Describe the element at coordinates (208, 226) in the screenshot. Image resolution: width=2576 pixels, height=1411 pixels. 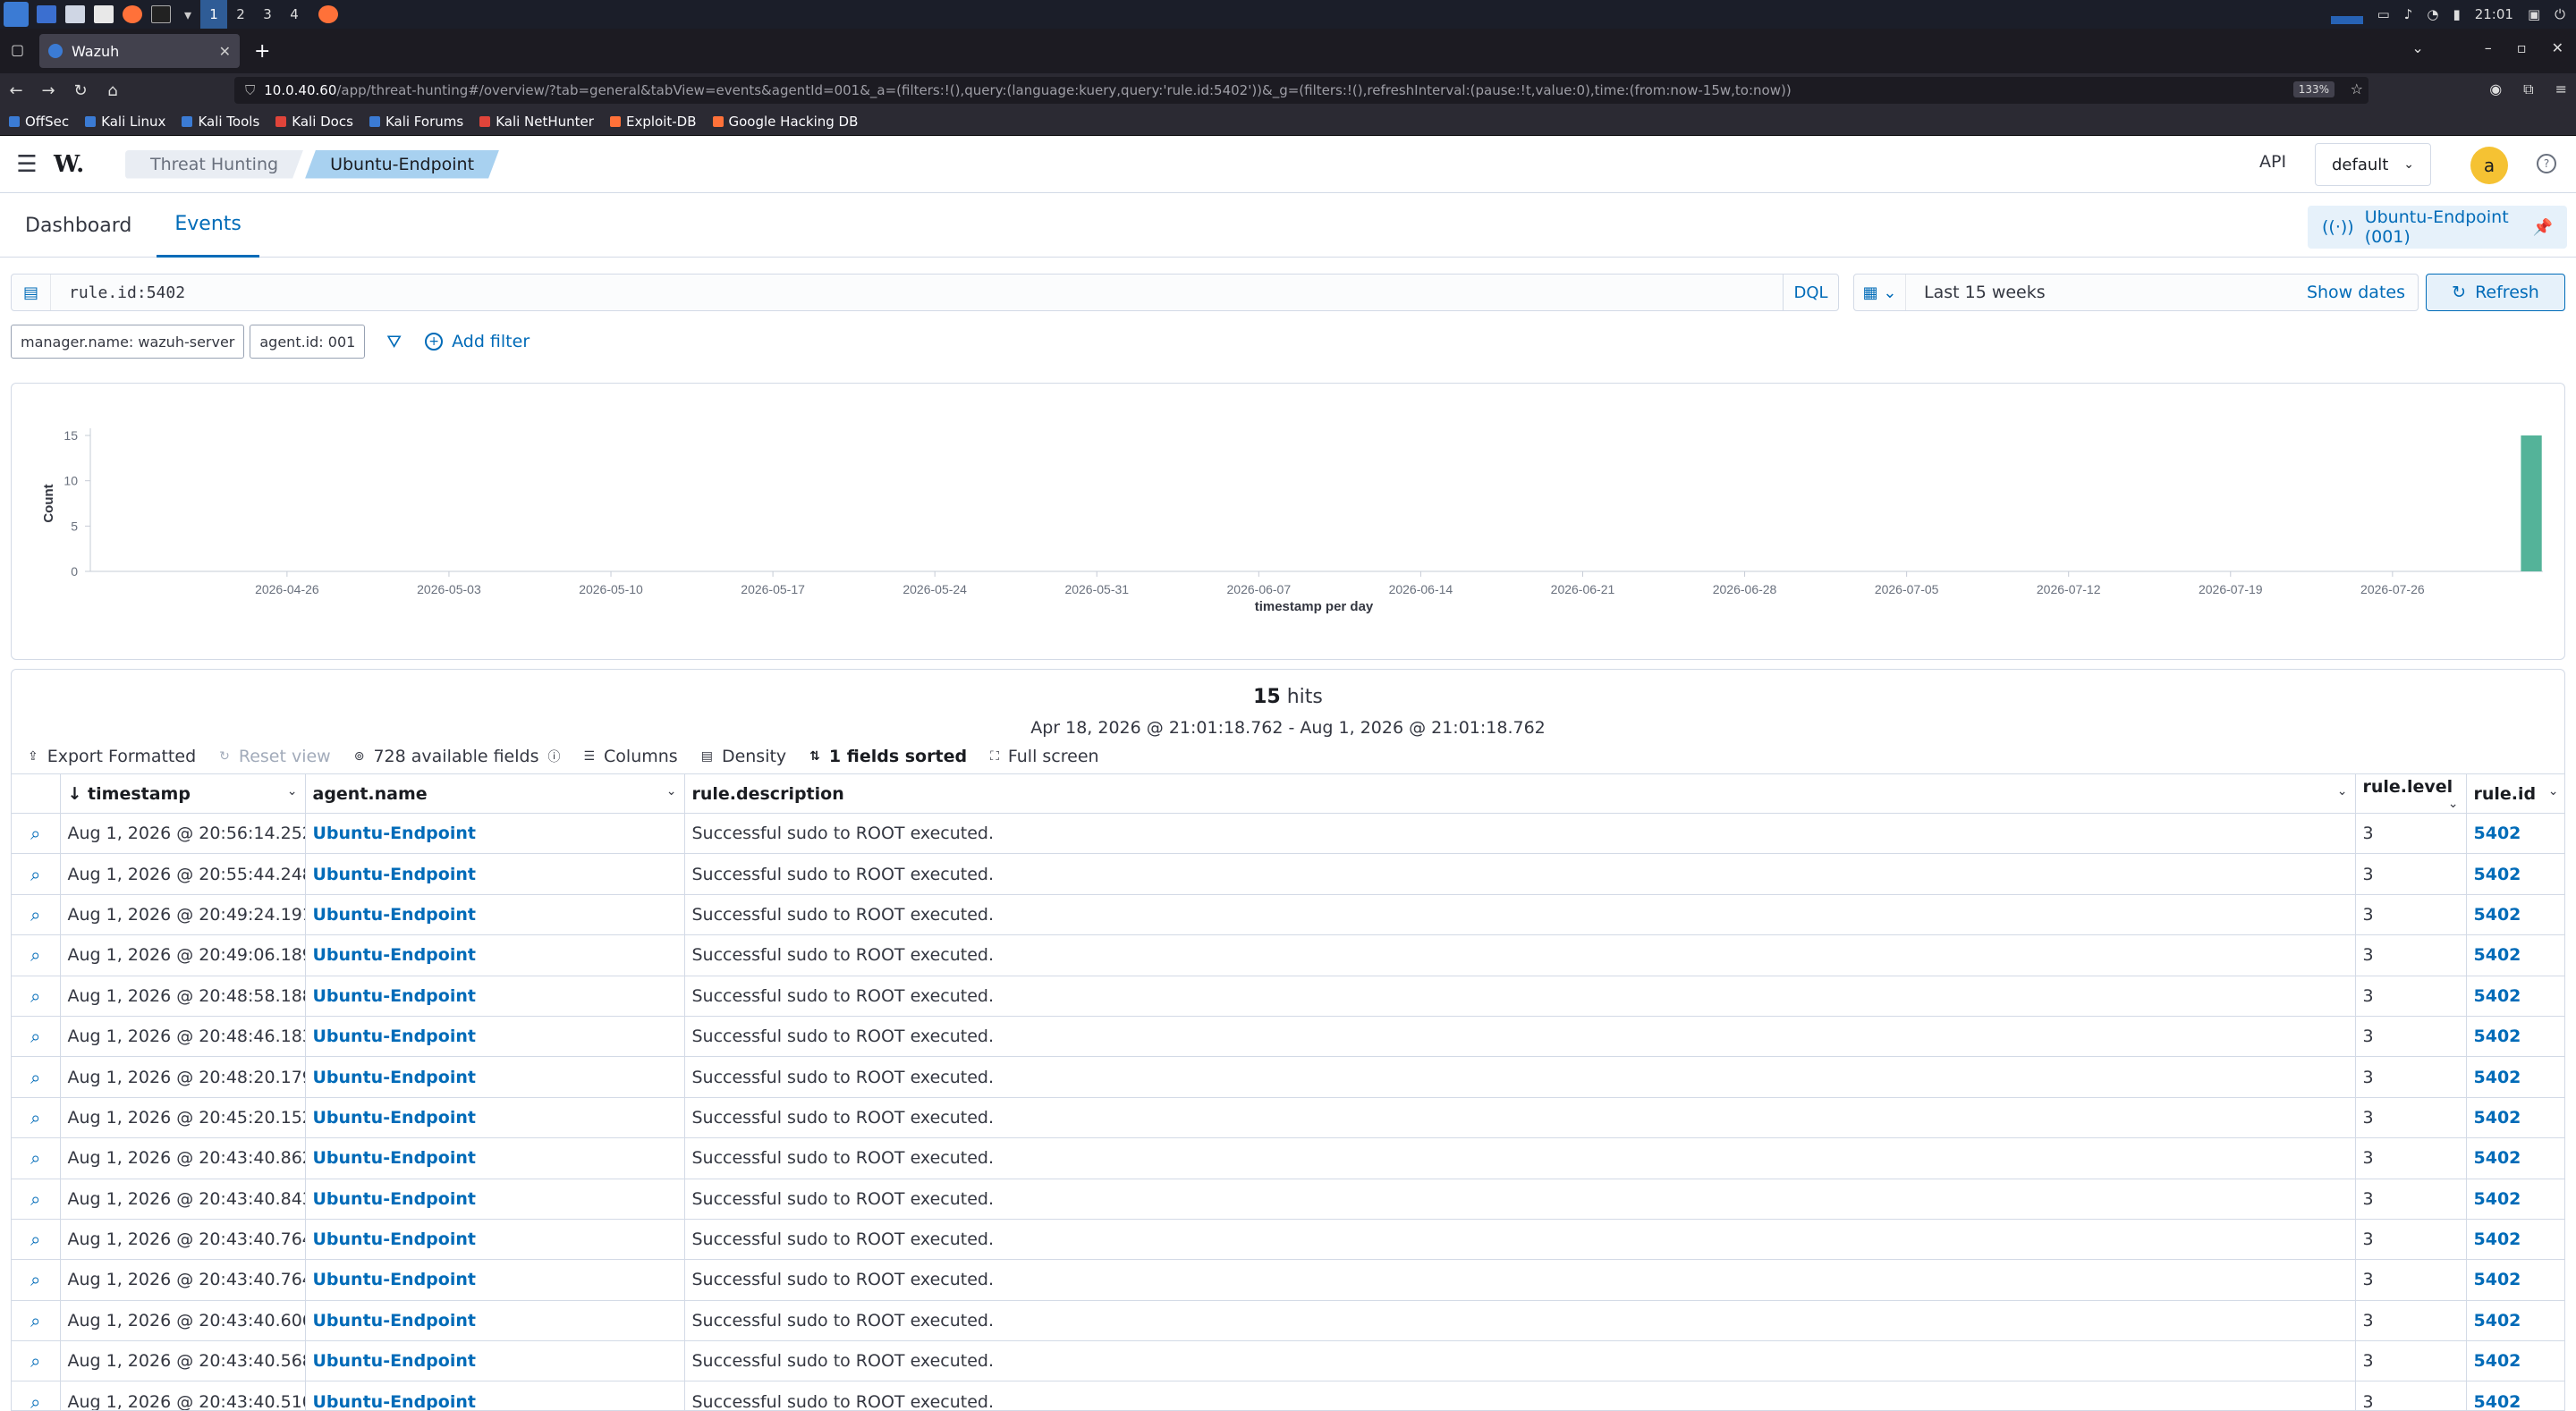
I see `tab-events: Events` at that location.